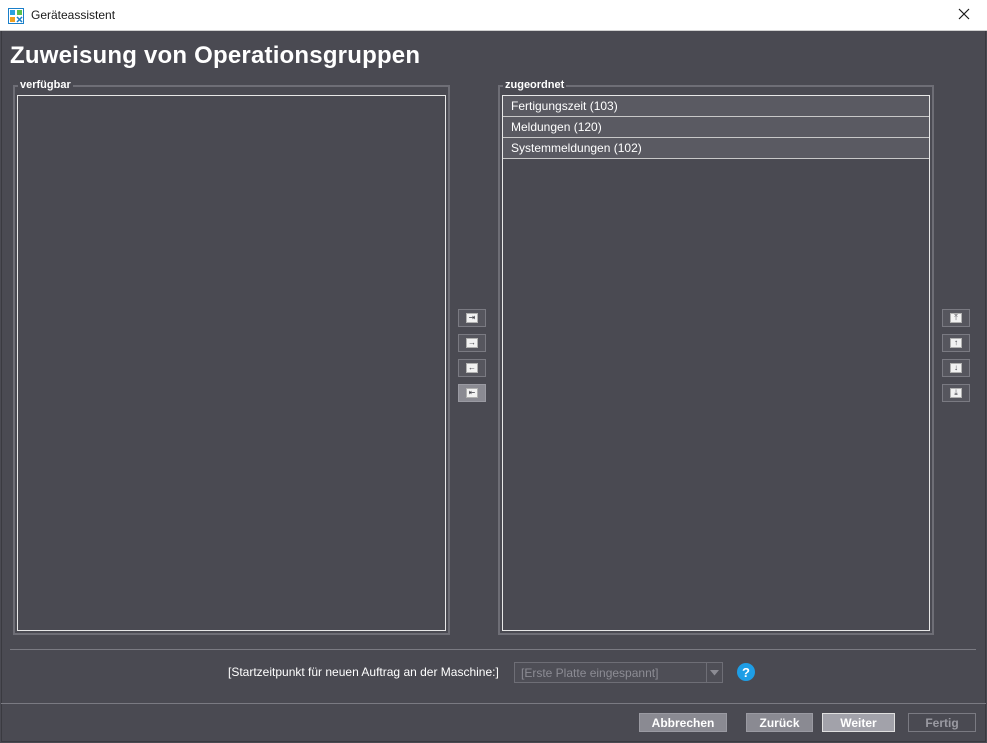 The image size is (987, 743). Describe the element at coordinates (535, 85) in the screenshot. I see `assigned-group-label: zugeordnet` at that location.